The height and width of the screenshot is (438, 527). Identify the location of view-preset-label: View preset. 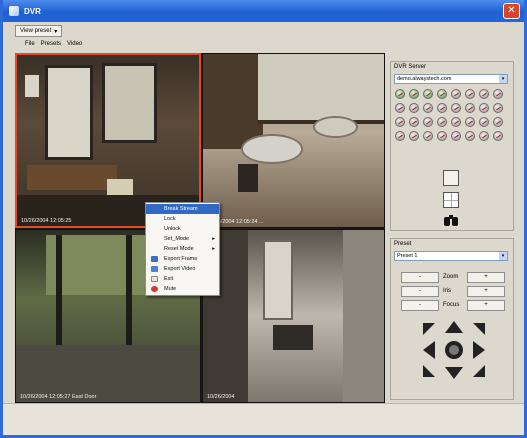
(36, 31).